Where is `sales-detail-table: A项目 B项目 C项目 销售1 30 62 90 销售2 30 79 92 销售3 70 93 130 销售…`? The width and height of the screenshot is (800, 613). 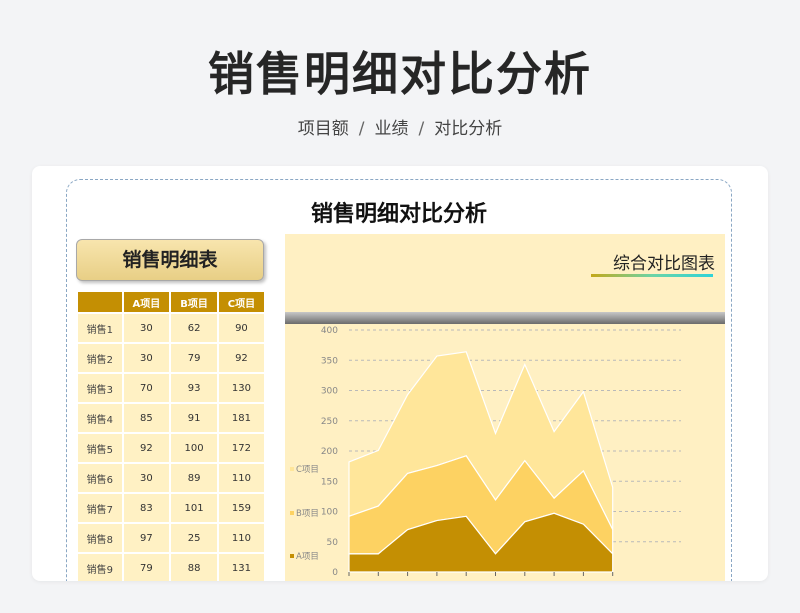
sales-detail-table: A项目 B项目 C项目 销售1 30 62 90 销售2 30 79 92 销售3 70 93 130 销售… is located at coordinates (171, 435).